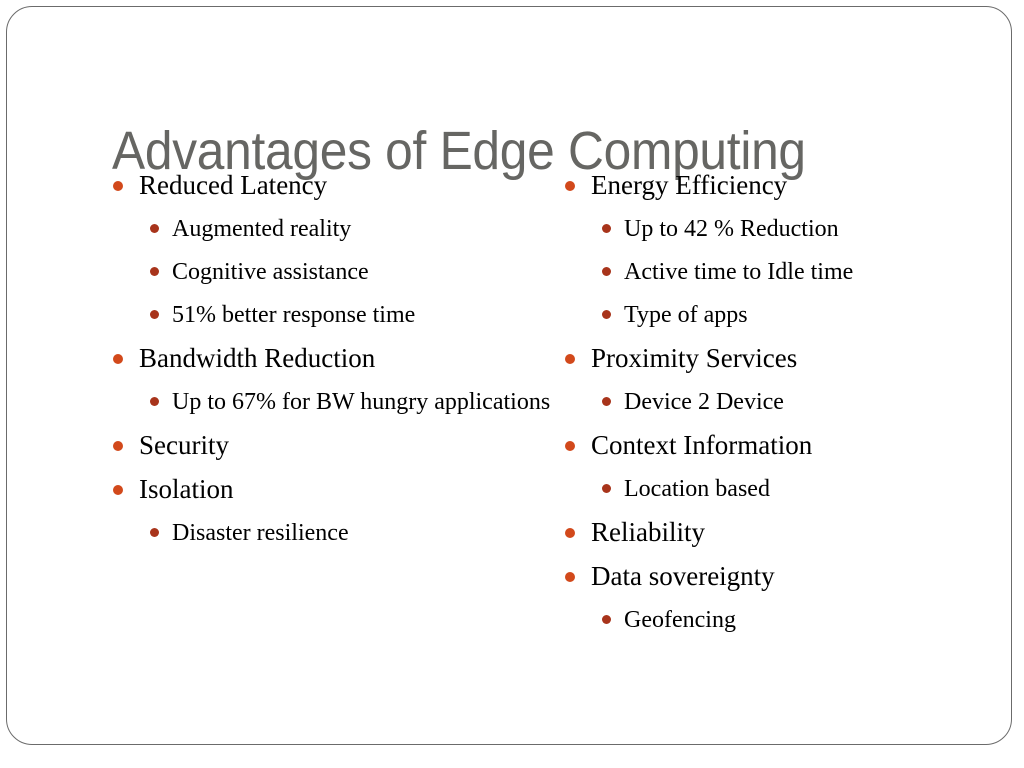  What do you see at coordinates (739, 272) in the screenshot?
I see `sub-bullet-label: Active time to Idle time` at bounding box center [739, 272].